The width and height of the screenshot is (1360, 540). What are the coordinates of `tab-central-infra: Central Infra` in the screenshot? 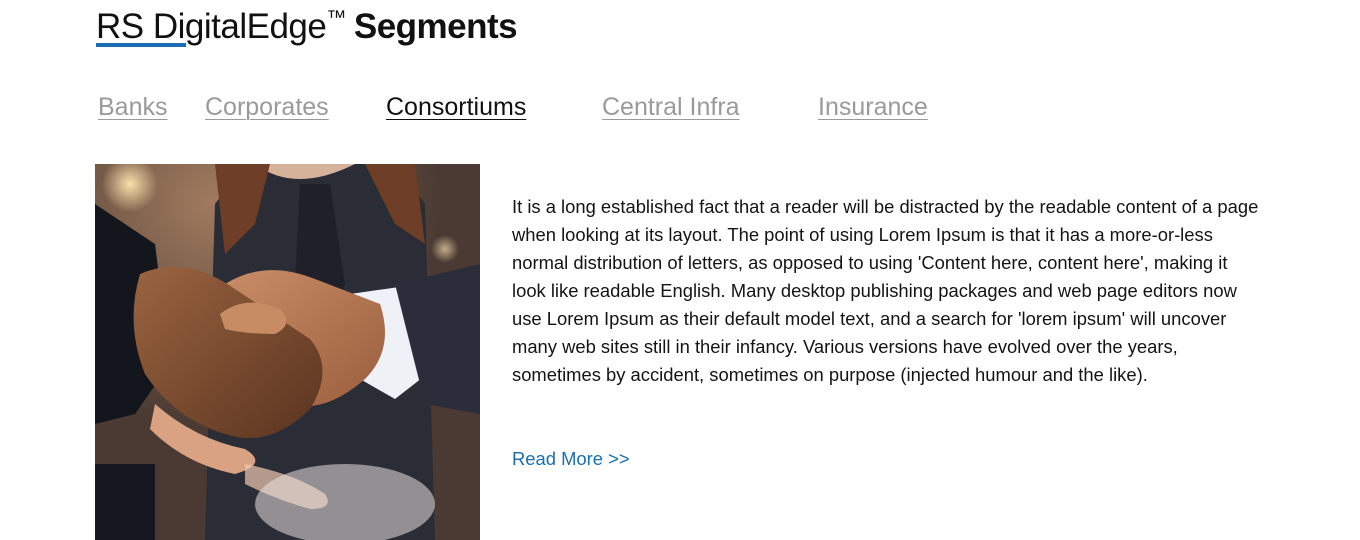 It's located at (671, 107).